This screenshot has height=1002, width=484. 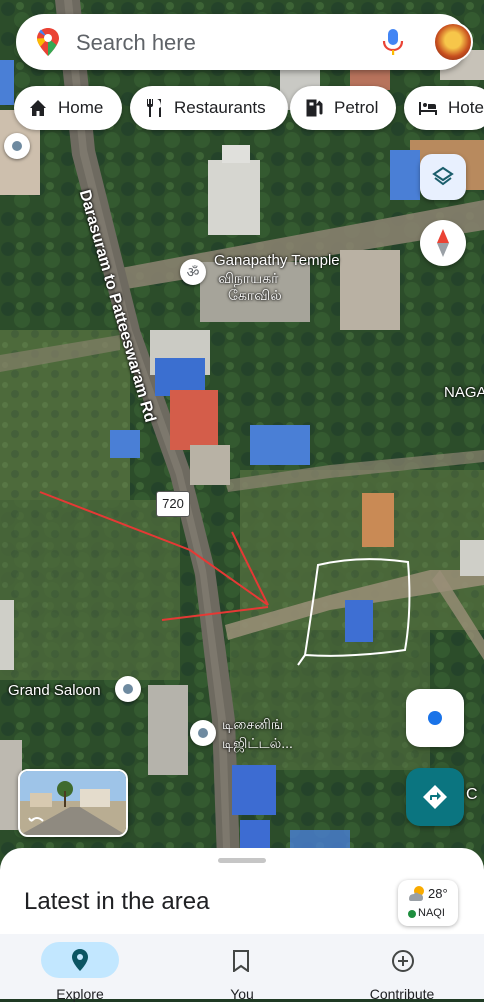 I want to click on poi-pin, so click(x=17, y=146).